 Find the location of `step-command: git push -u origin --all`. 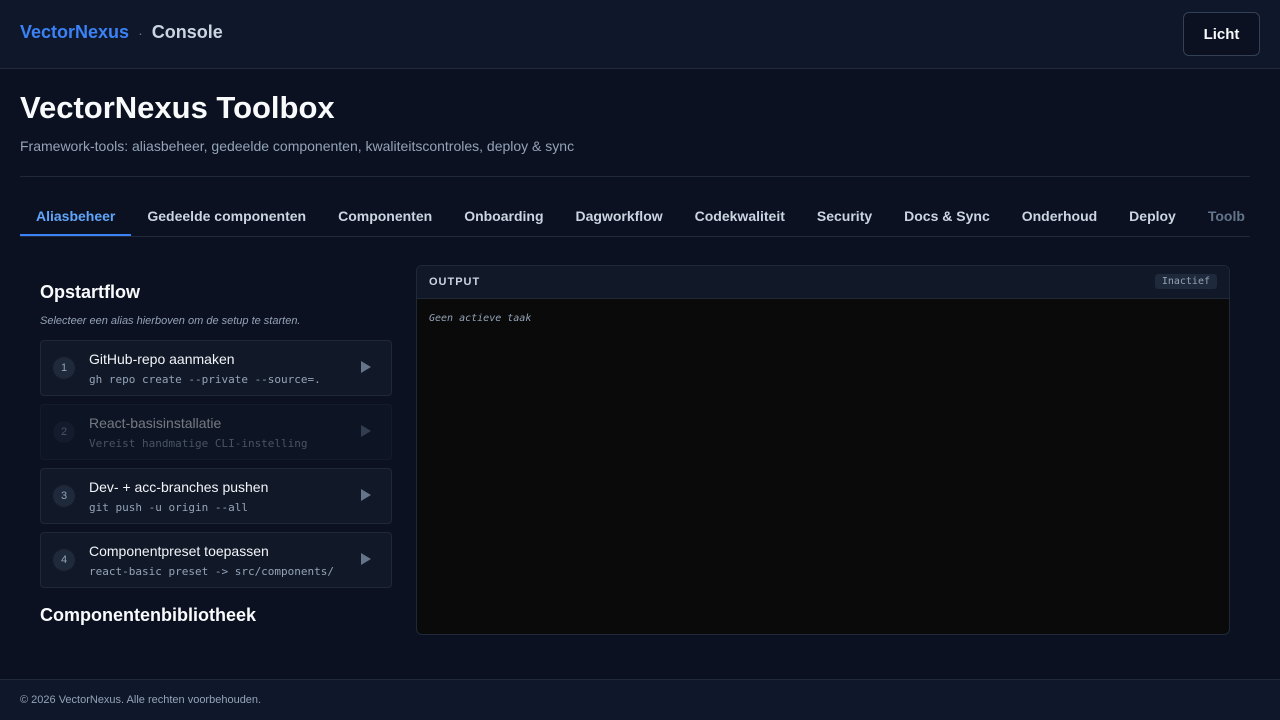

step-command: git push -u origin --all is located at coordinates (168, 507).